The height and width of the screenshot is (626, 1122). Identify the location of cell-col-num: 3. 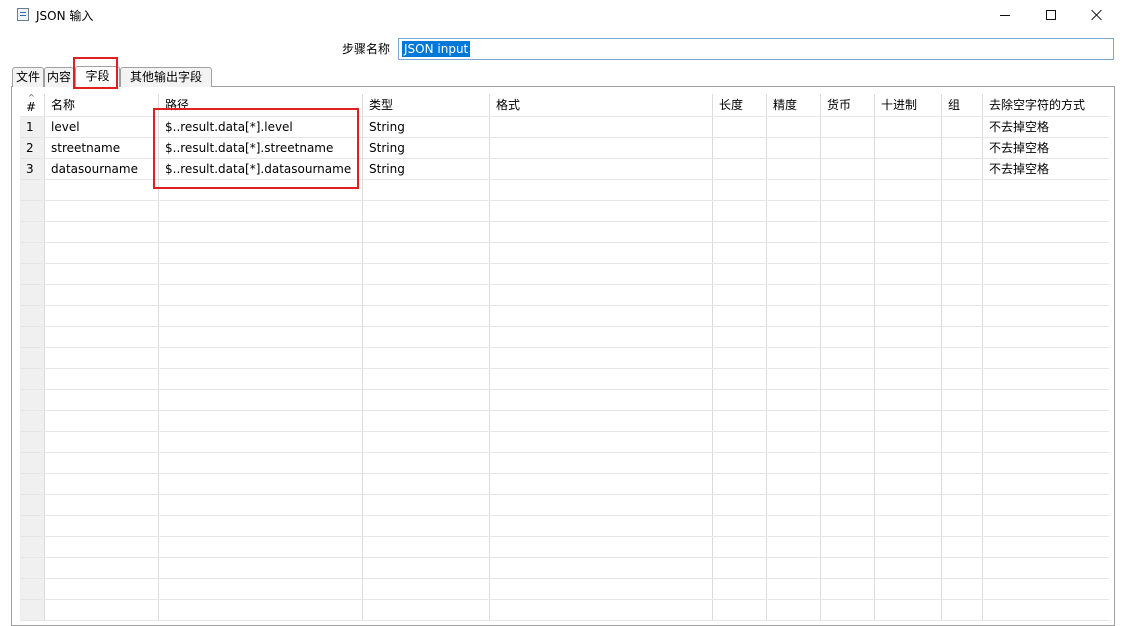
(32, 169).